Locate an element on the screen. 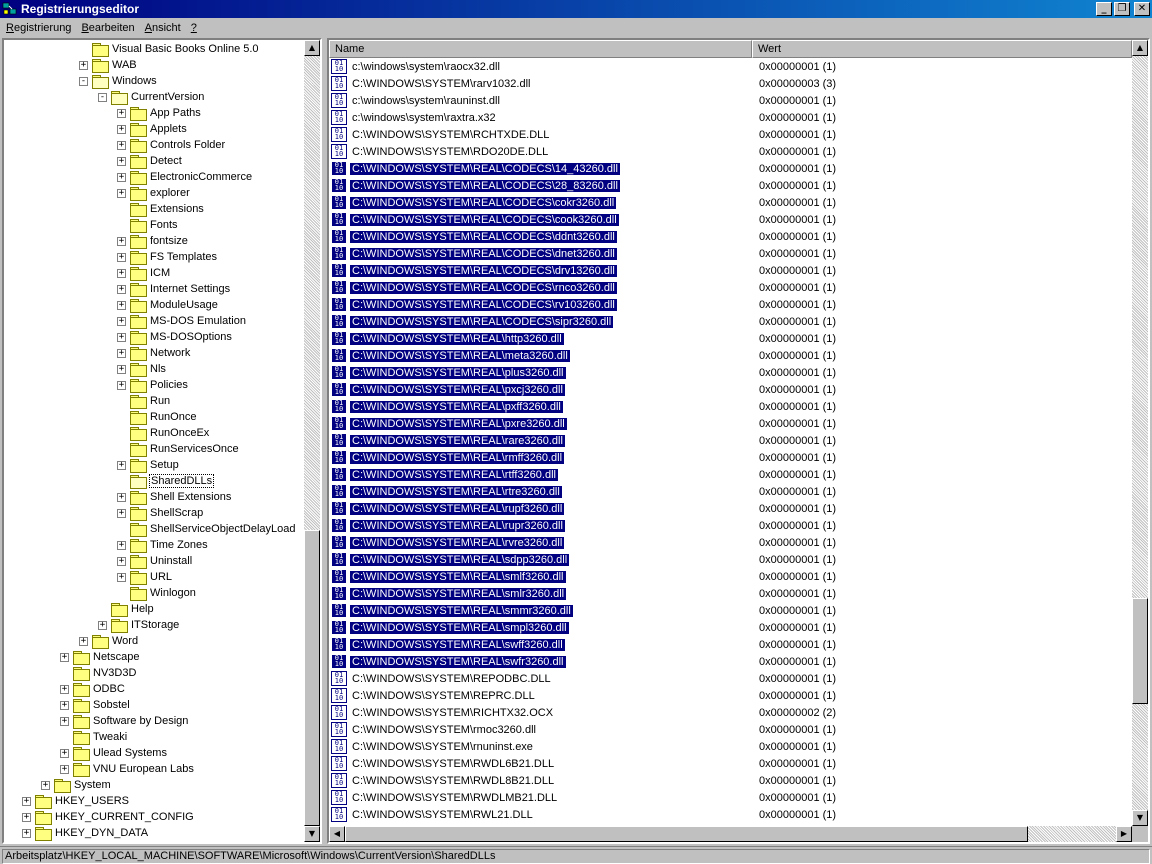 This screenshot has width=1152, height=864. tree-item: + Netscape is located at coordinates (100, 657).